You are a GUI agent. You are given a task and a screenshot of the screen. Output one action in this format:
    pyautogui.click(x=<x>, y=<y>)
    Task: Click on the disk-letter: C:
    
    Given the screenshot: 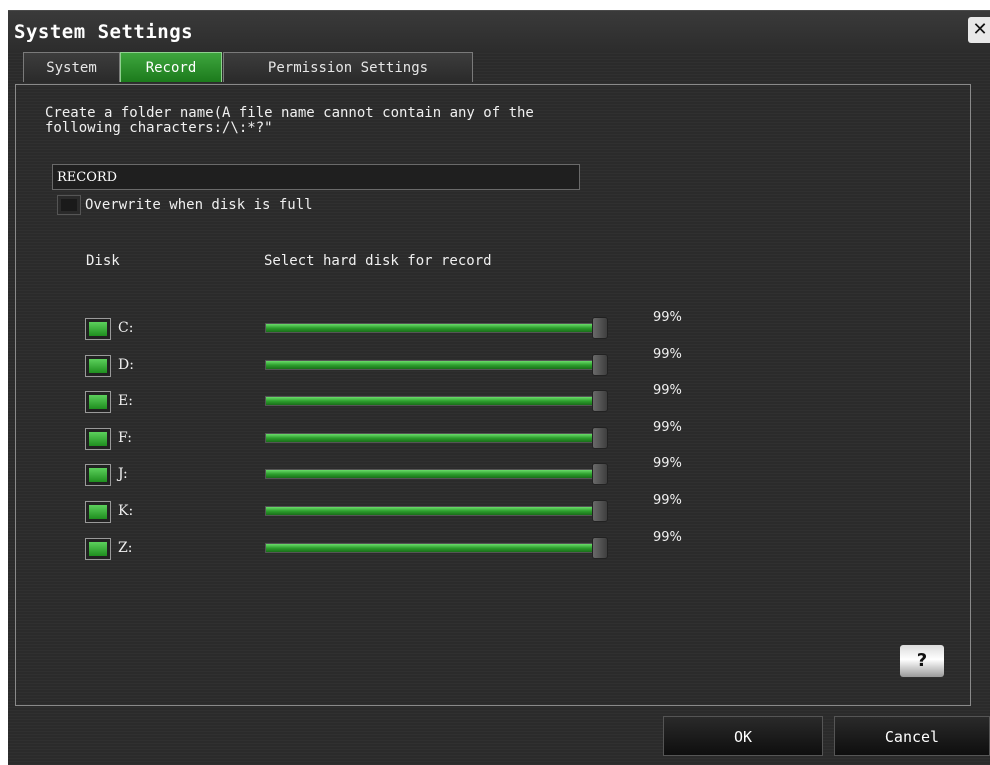 What is the action you would take?
    pyautogui.click(x=126, y=328)
    